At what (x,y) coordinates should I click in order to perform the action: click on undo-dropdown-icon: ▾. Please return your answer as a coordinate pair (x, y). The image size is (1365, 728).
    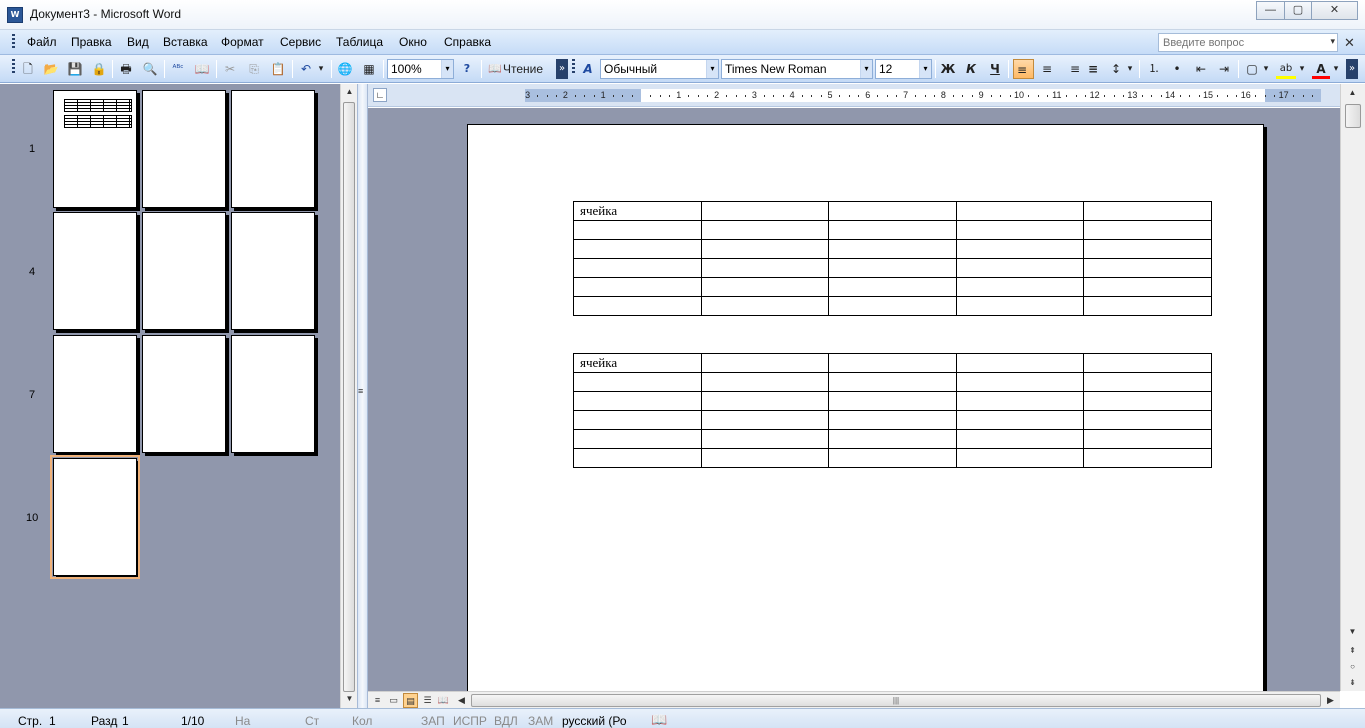
    Looking at the image, I should click on (321, 69).